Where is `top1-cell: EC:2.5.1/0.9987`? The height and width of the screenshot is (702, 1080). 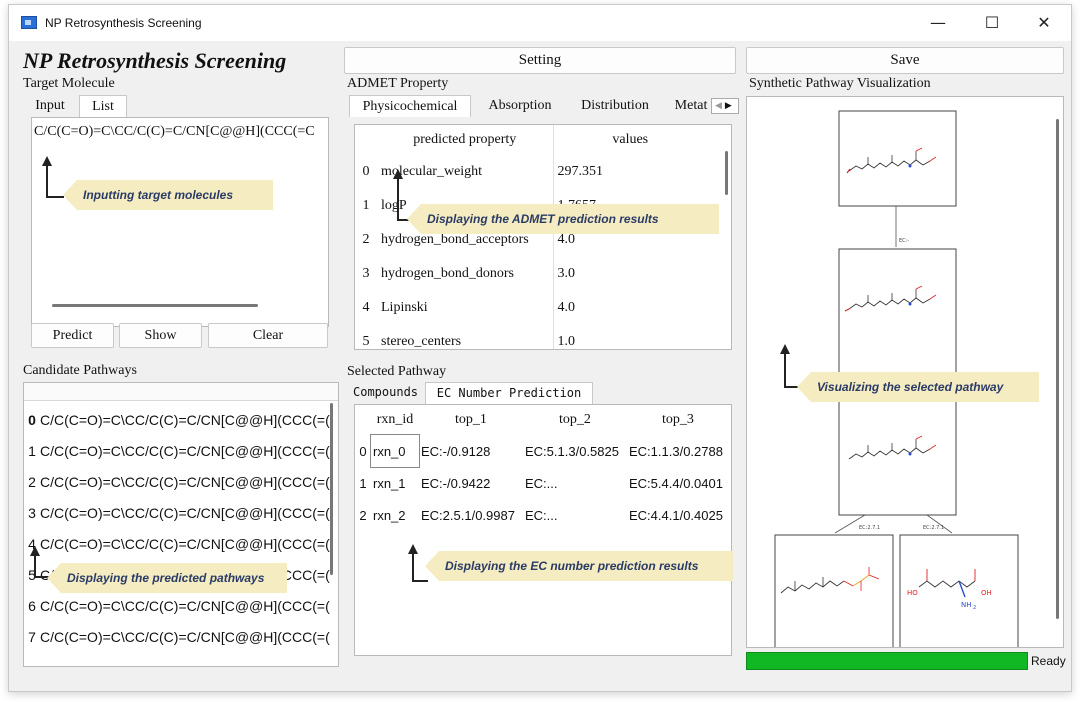
top1-cell: EC:2.5.1/0.9987 is located at coordinates (468, 515).